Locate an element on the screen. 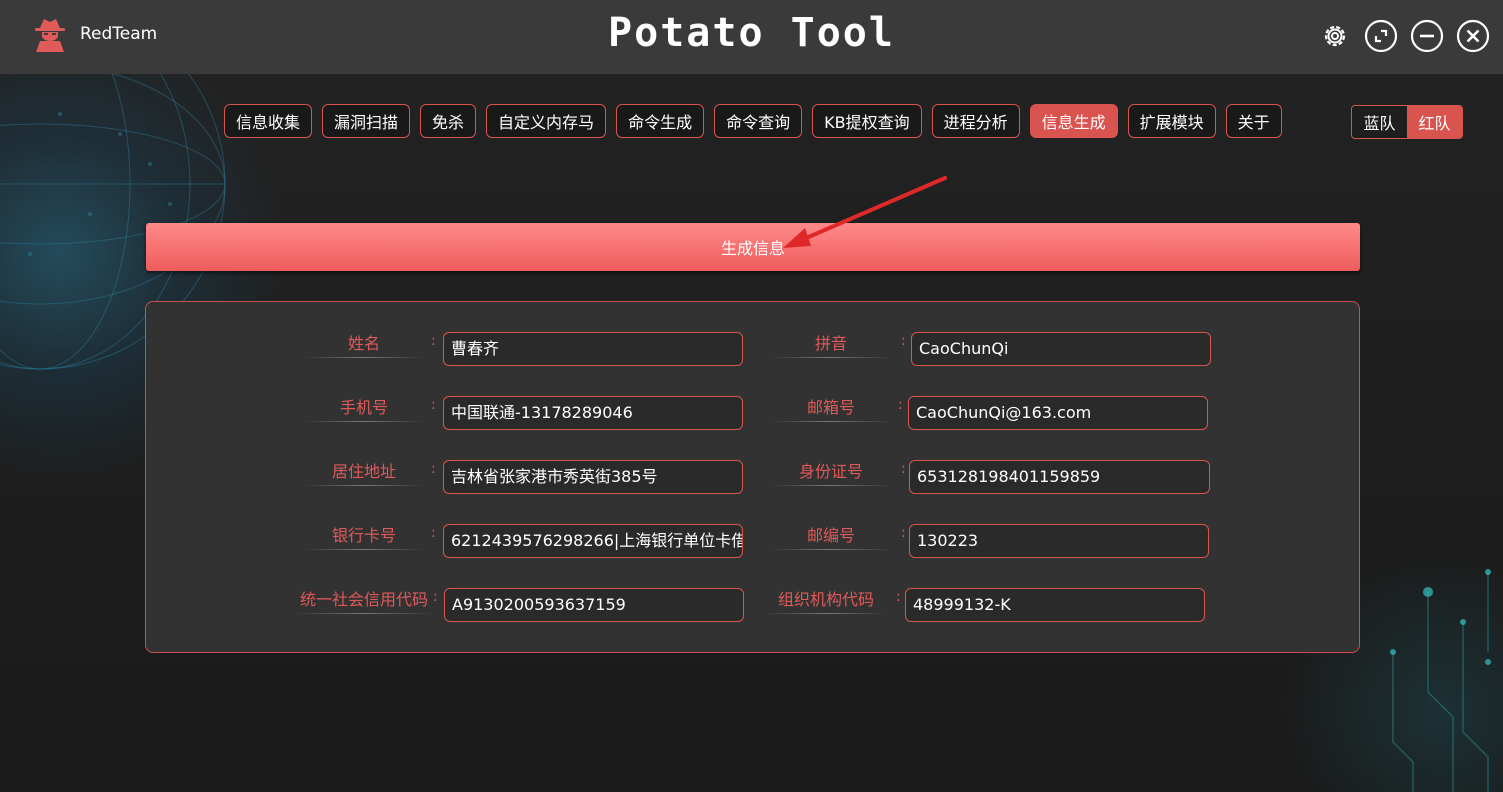  restore-icon is located at coordinates (1381, 36).